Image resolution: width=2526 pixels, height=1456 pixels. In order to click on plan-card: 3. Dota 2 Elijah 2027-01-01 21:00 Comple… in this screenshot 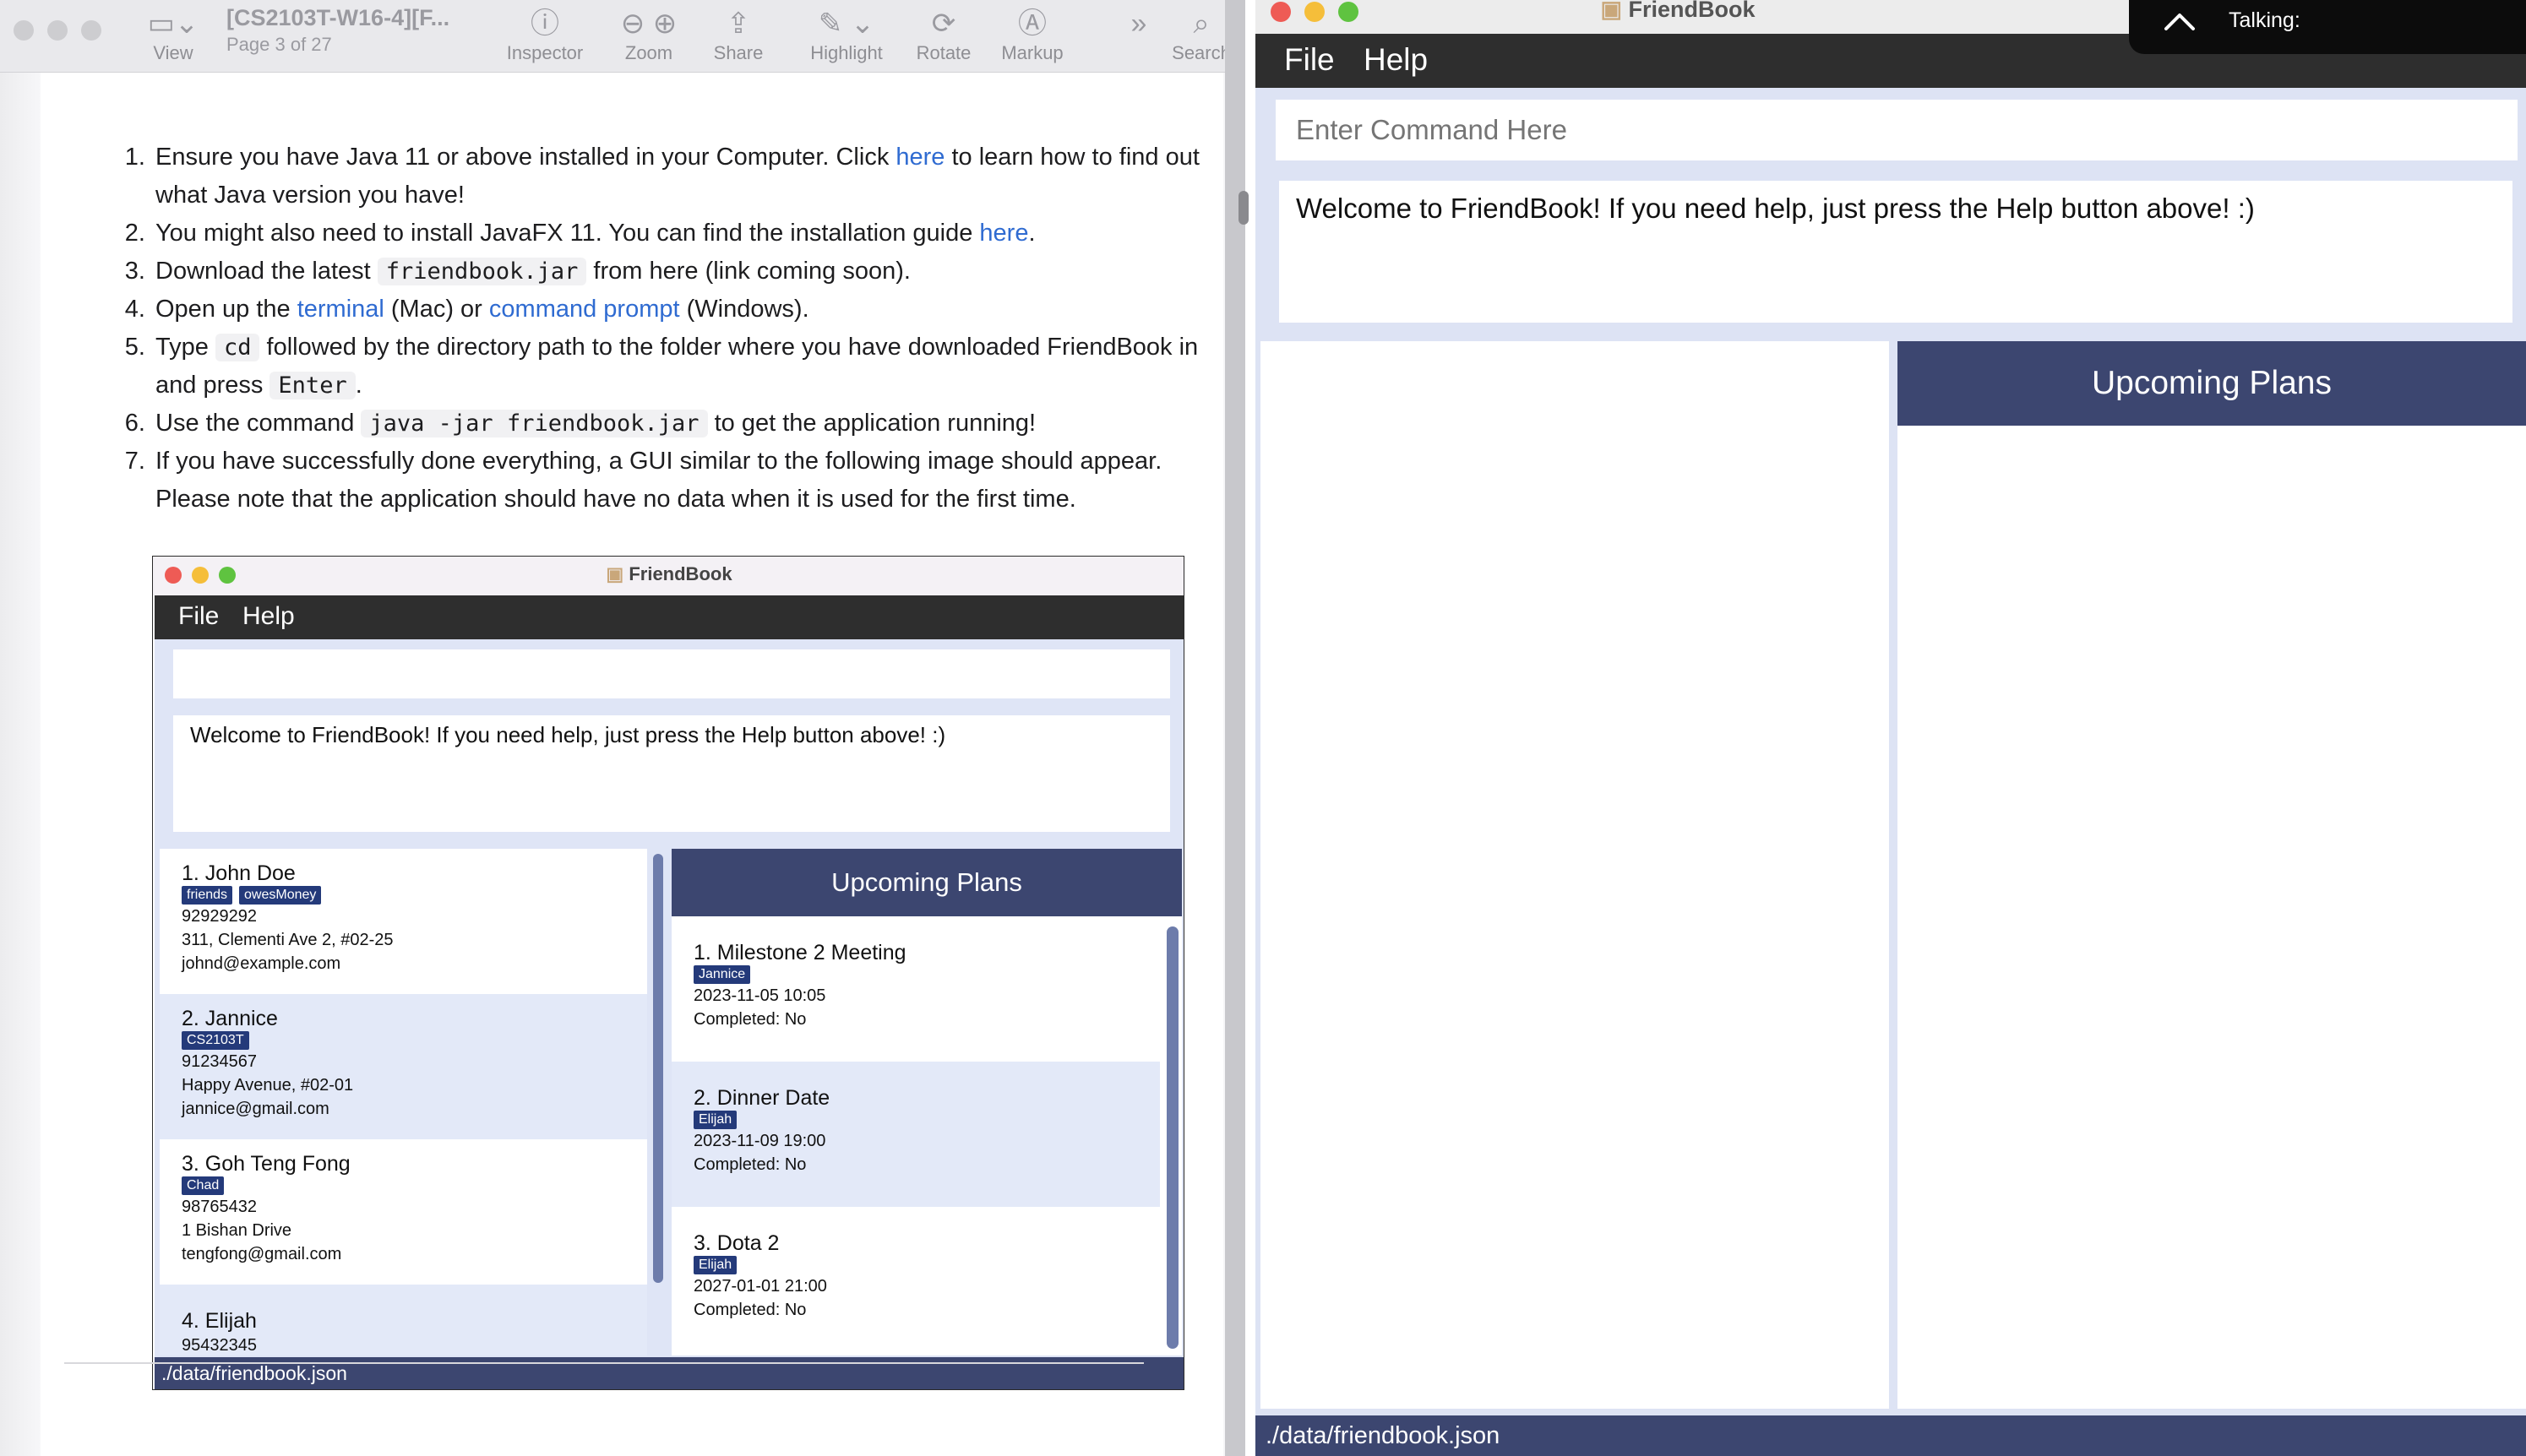, I will do `click(916, 1279)`.